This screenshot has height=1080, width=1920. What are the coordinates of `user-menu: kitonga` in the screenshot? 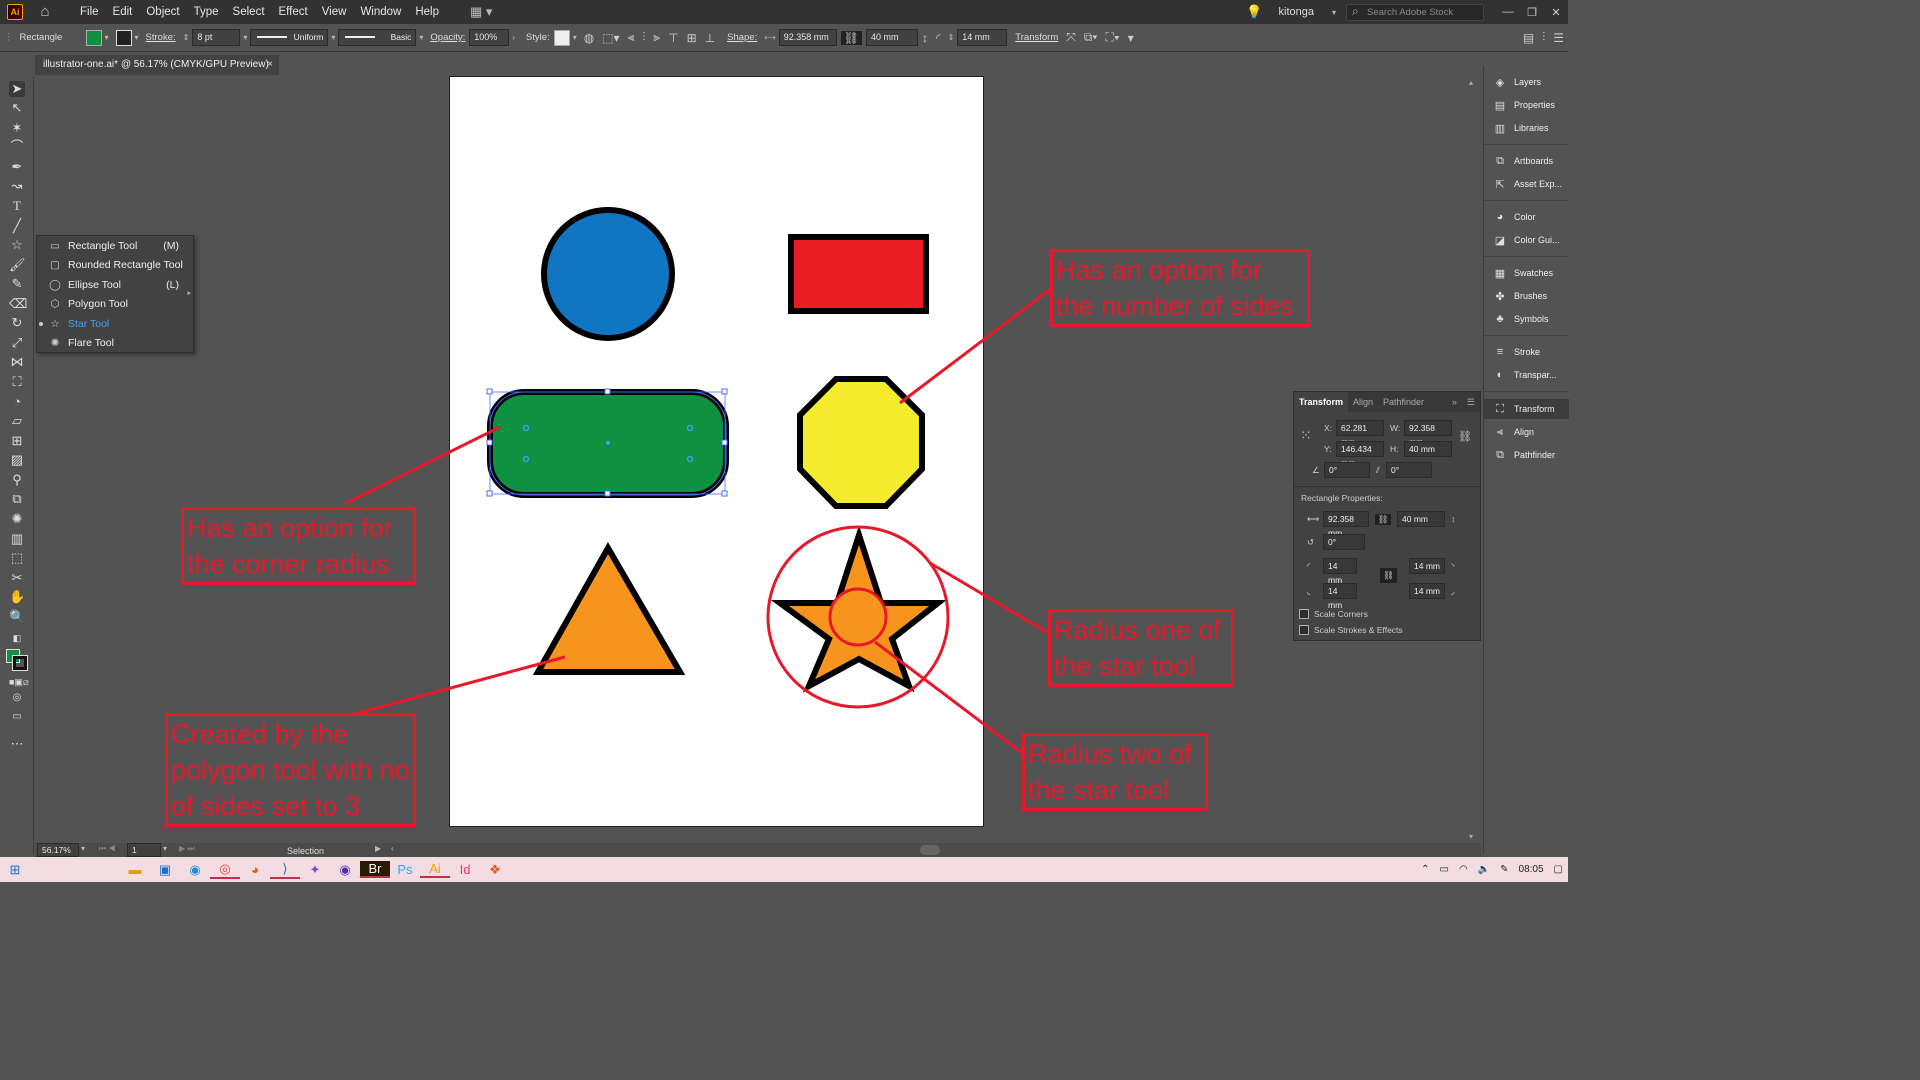 It's located at (1296, 12).